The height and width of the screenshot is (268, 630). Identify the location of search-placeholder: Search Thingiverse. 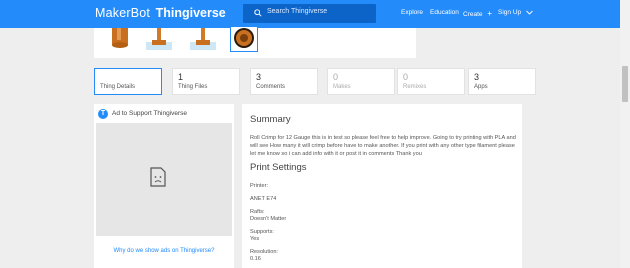
(297, 11).